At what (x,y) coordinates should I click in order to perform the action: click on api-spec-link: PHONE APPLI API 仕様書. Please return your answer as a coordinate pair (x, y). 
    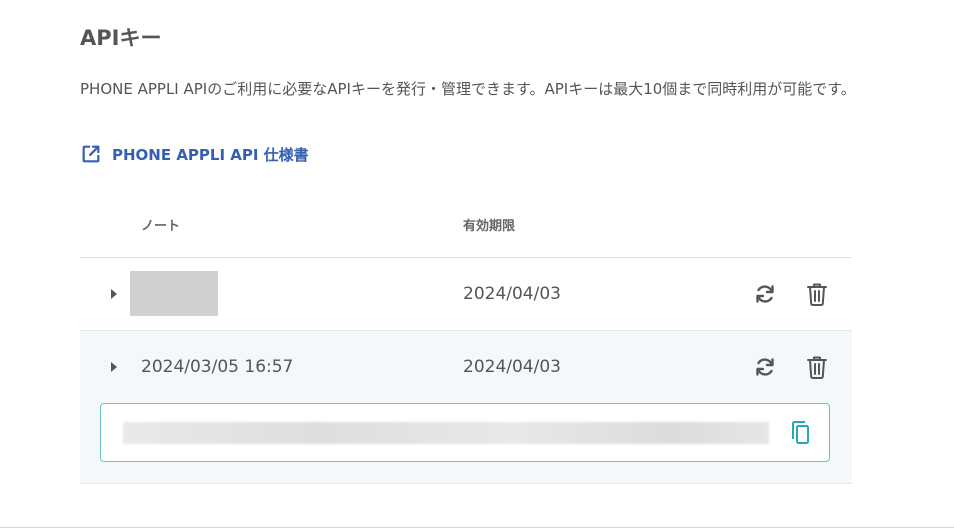
    Looking at the image, I should click on (194, 154).